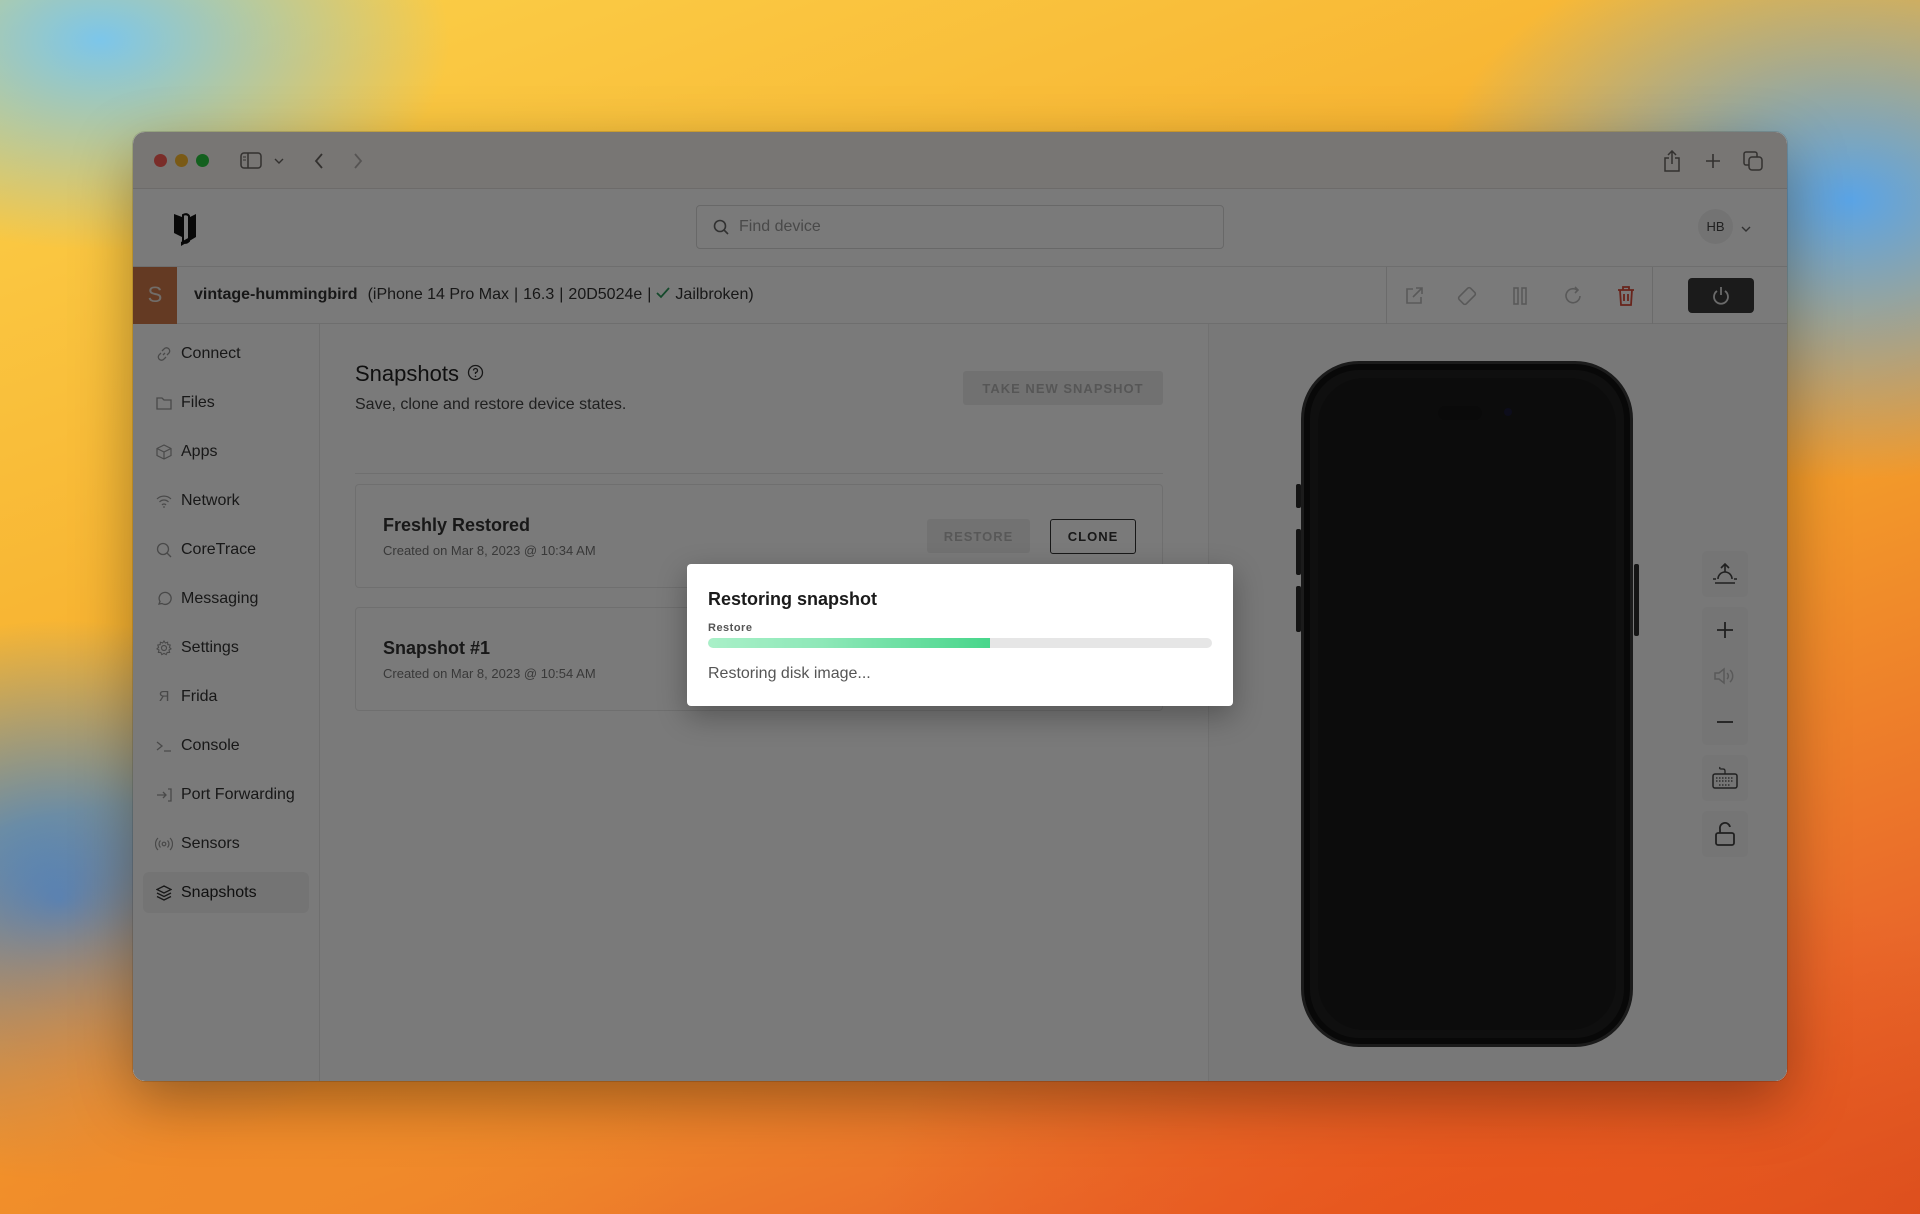 This screenshot has height=1214, width=1920. What do you see at coordinates (238, 794) in the screenshot?
I see `sidebar-item-label: Port Forwarding` at bounding box center [238, 794].